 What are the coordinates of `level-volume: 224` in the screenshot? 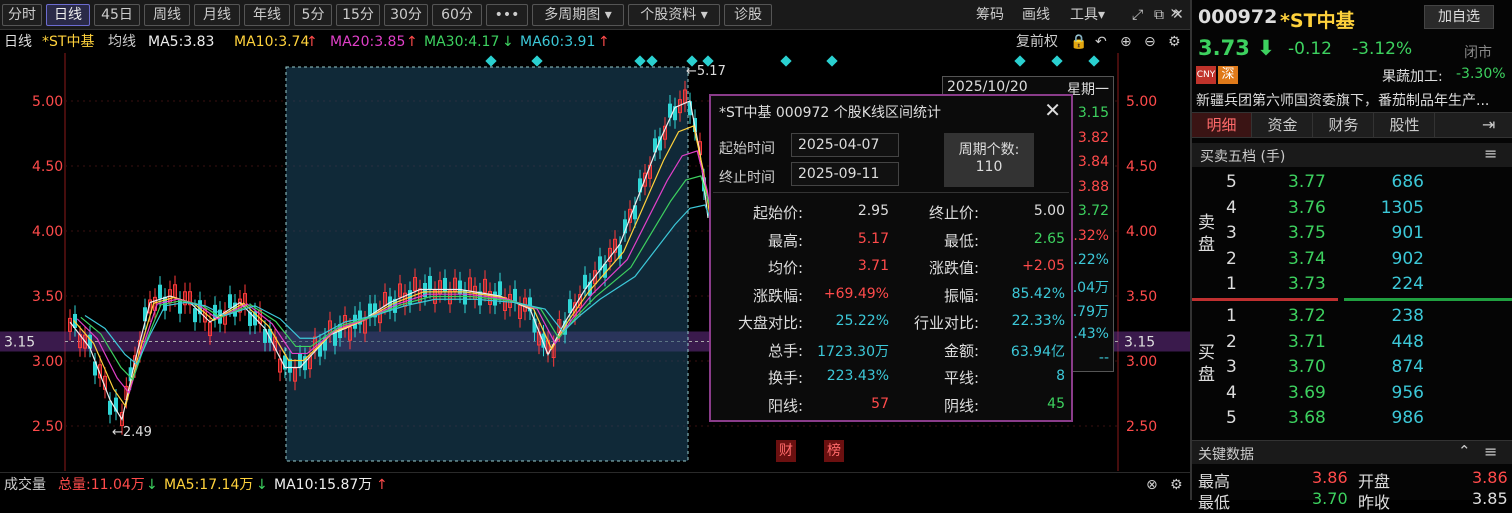 It's located at (1407, 284).